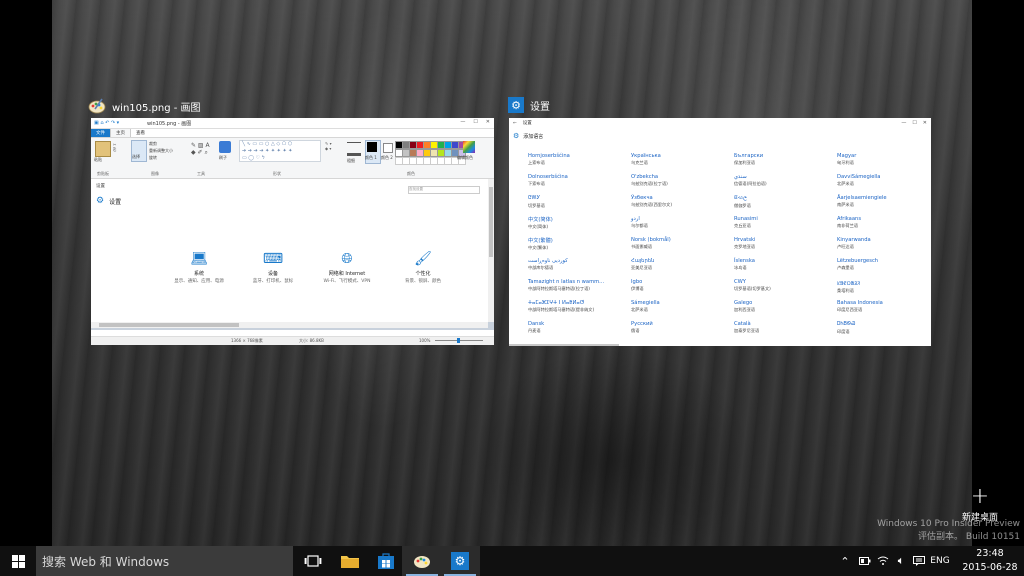 The width and height of the screenshot is (1024, 576). Describe the element at coordinates (901, 561) in the screenshot. I see `volume-button: 🔈︎` at that location.